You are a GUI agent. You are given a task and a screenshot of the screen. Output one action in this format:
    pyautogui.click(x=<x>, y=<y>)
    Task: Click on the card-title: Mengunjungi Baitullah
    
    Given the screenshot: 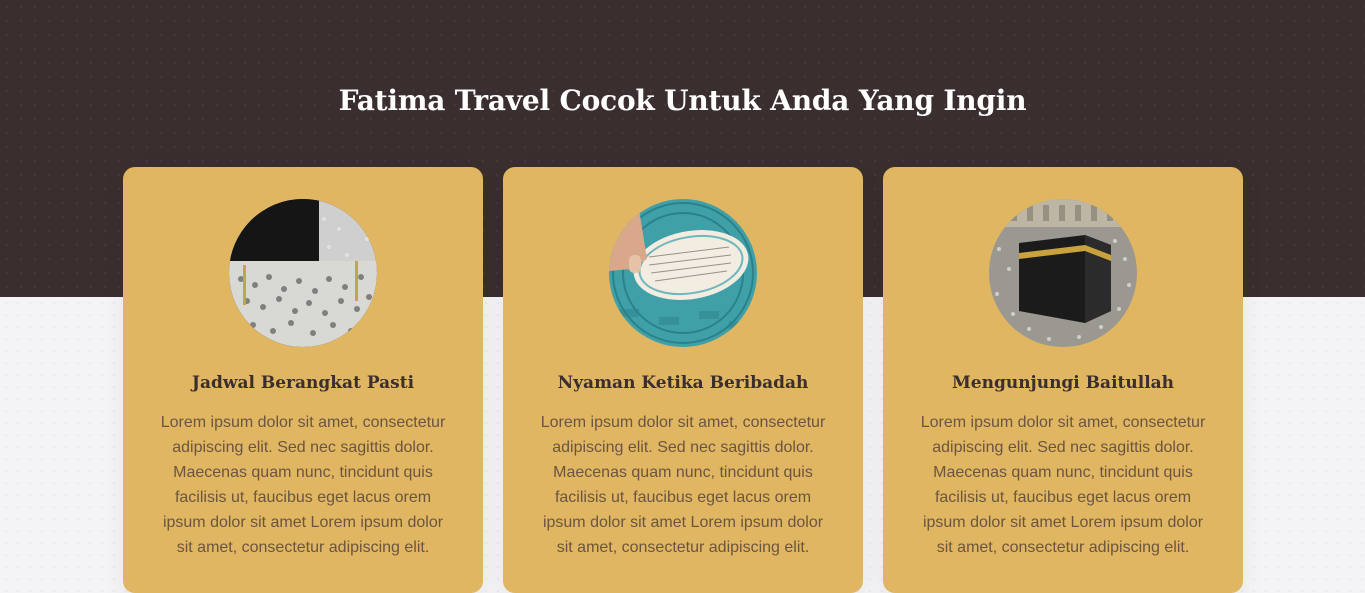 What is the action you would take?
    pyautogui.click(x=1063, y=383)
    